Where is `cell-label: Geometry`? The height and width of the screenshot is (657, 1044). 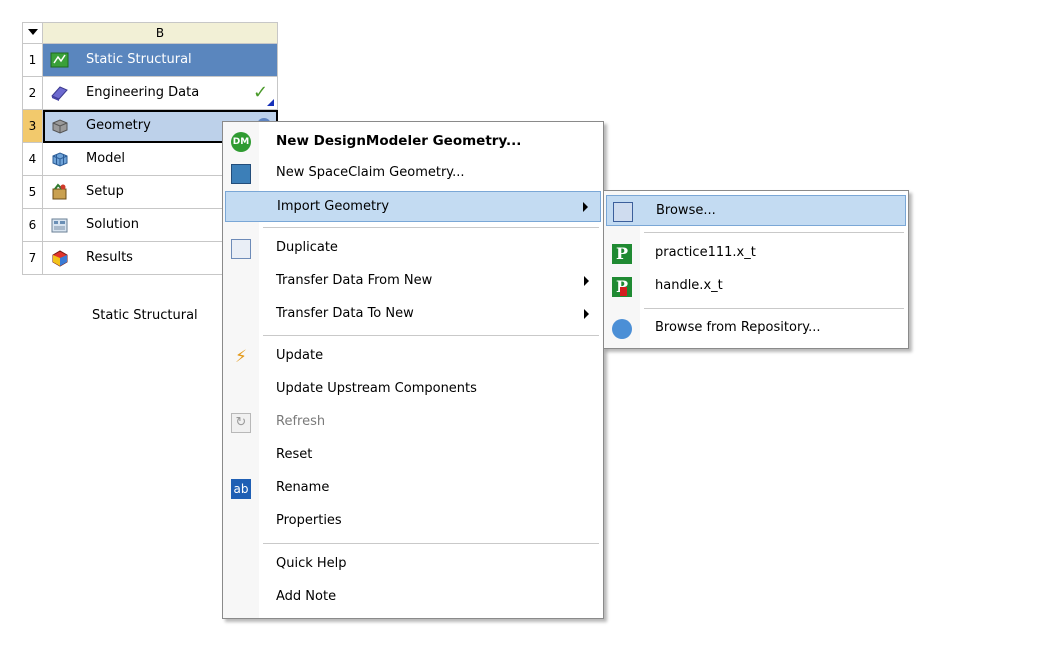 cell-label: Geometry is located at coordinates (118, 125).